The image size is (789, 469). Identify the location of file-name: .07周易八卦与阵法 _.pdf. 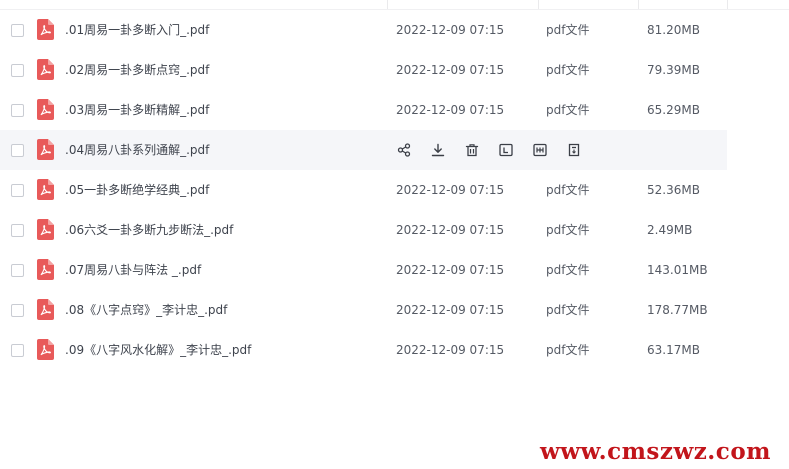
(133, 270).